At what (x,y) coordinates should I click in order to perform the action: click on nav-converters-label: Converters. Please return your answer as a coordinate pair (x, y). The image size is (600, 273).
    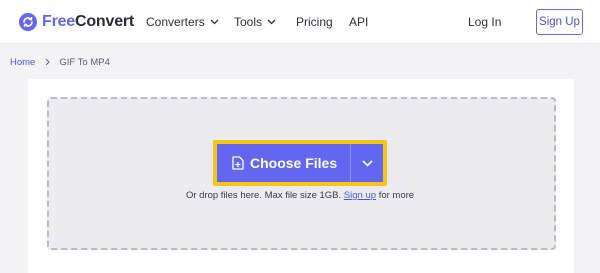
    Looking at the image, I should click on (175, 22).